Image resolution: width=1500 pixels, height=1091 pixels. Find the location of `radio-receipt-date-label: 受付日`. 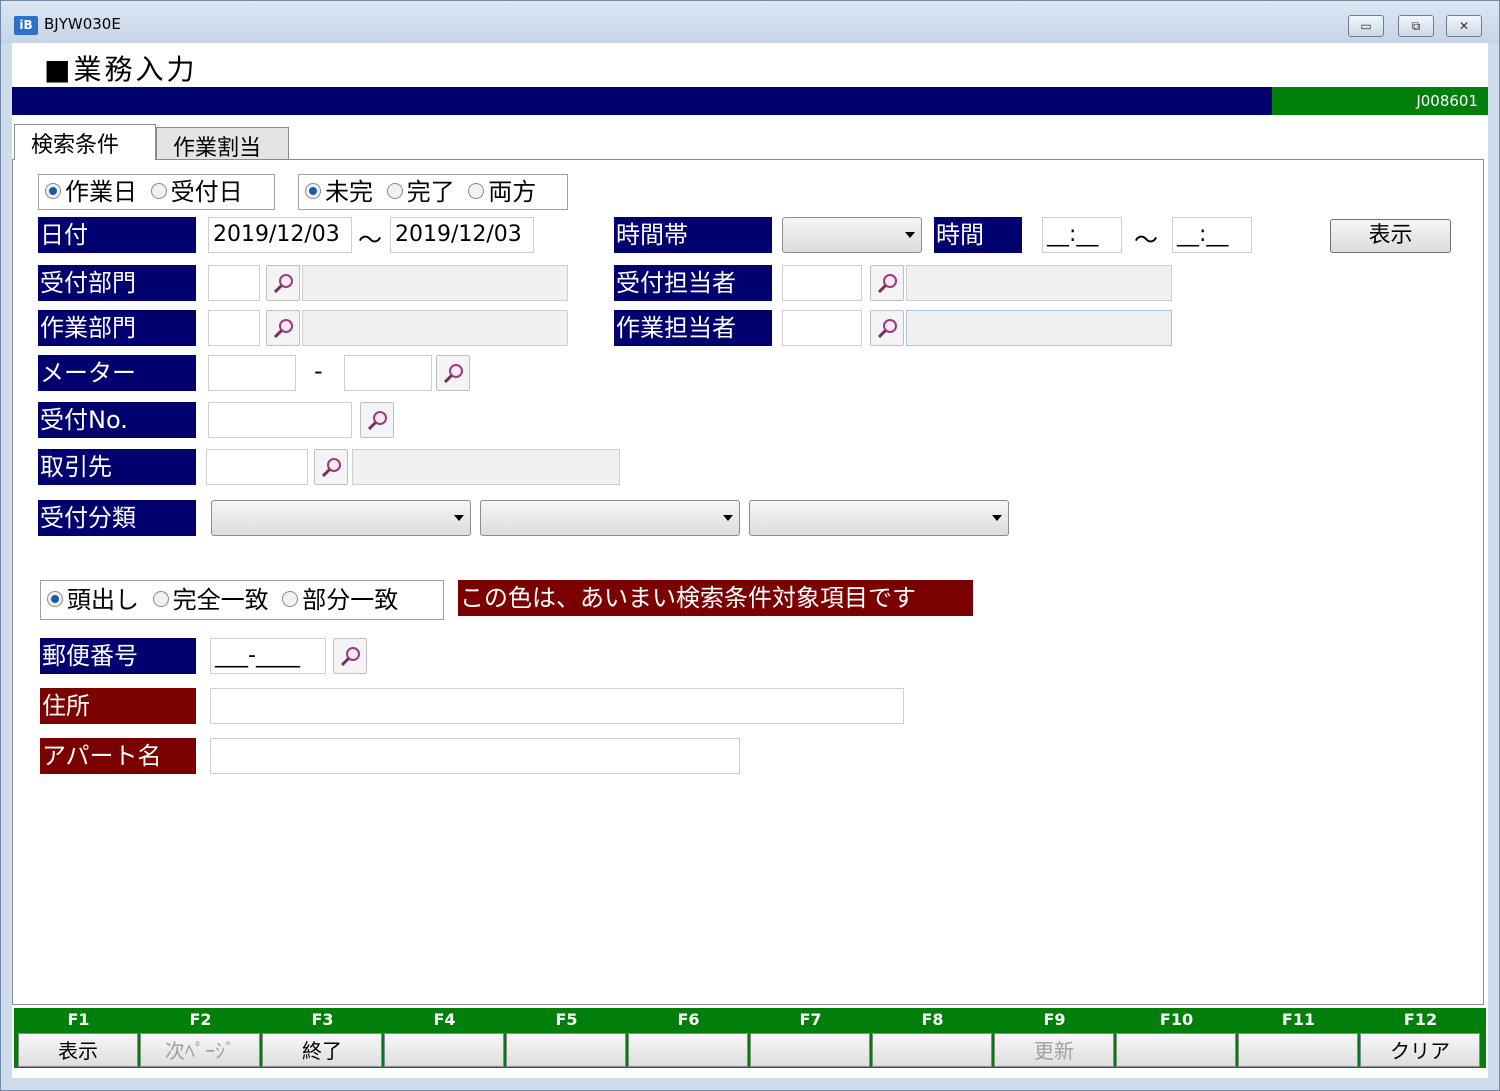

radio-receipt-date-label: 受付日 is located at coordinates (206, 192).